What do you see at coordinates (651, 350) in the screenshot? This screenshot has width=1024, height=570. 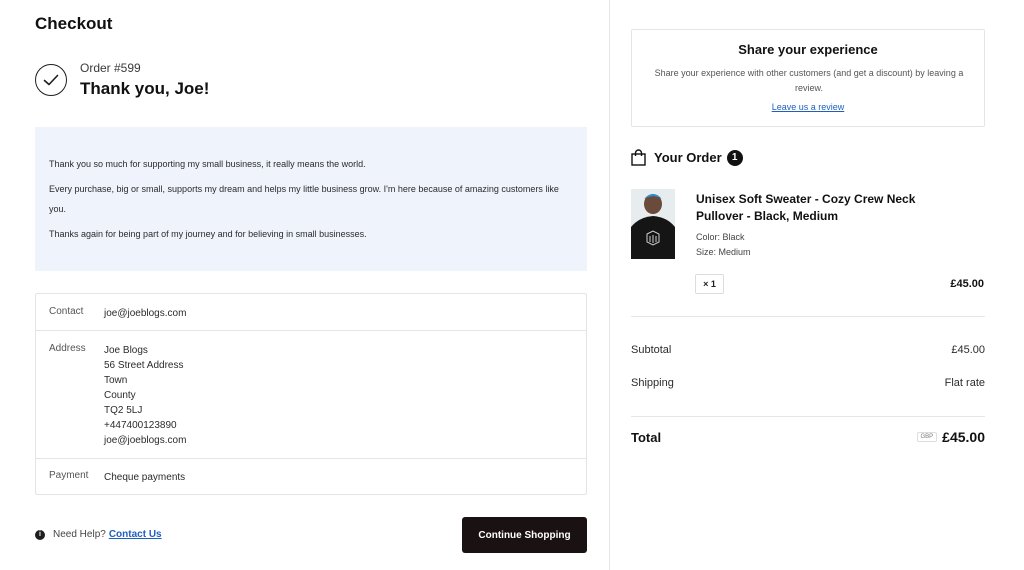 I see `subtotal-label: Subtotal` at bounding box center [651, 350].